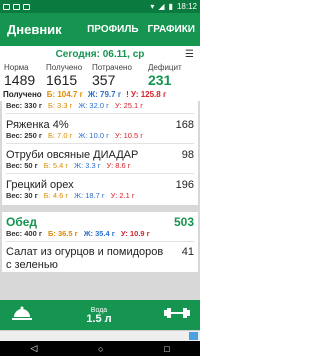 This screenshot has width=320, height=356. Describe the element at coordinates (170, 6) in the screenshot. I see `battery-icon: ▮` at that location.